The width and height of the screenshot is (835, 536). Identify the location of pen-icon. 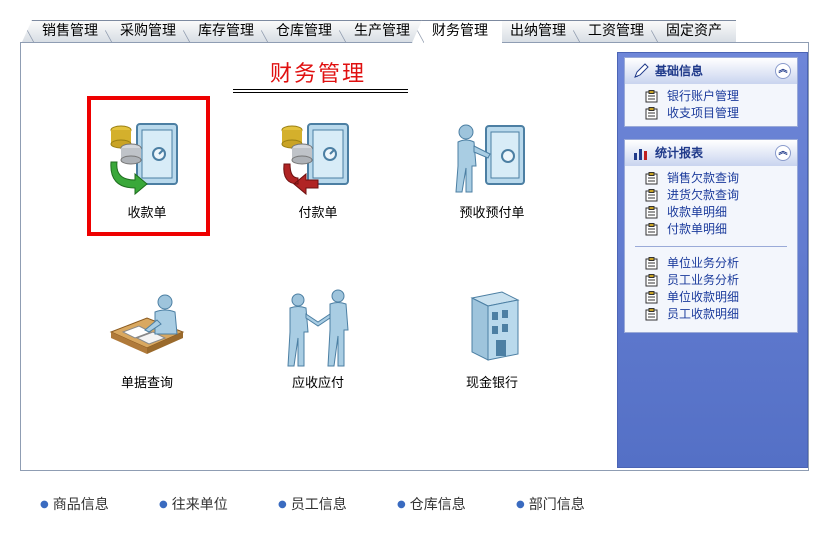
(641, 70).